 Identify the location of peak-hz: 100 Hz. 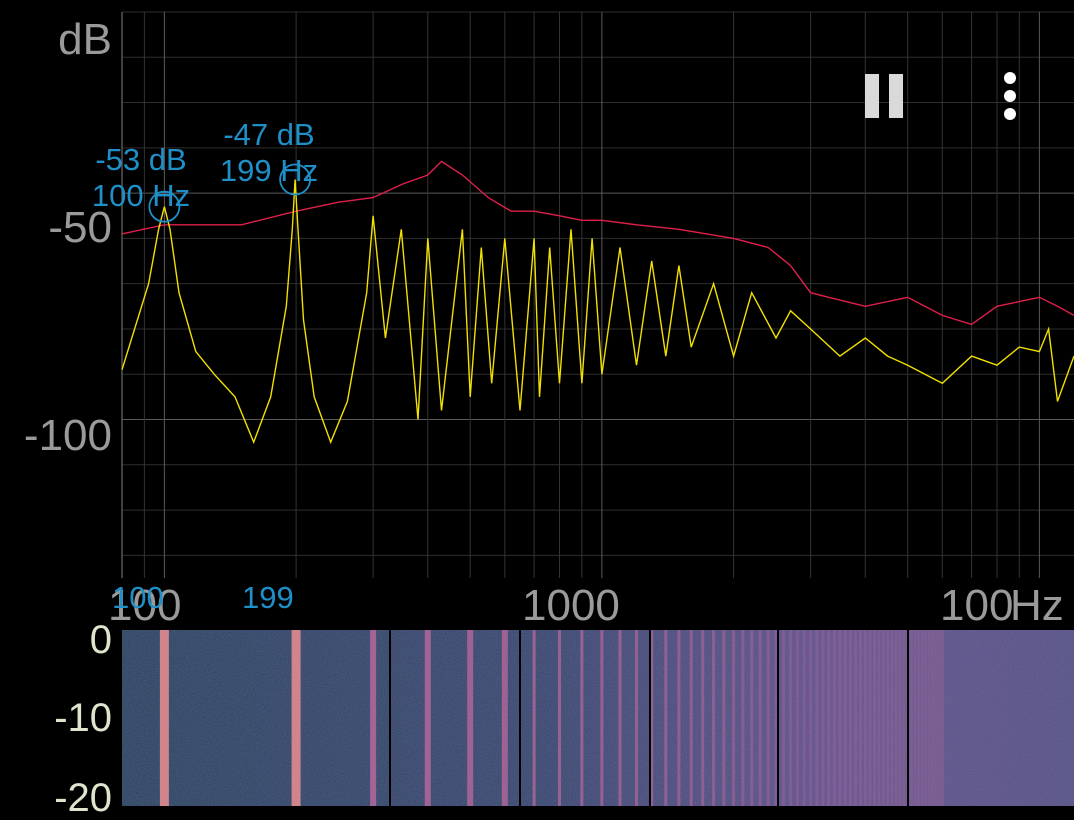
(141, 196).